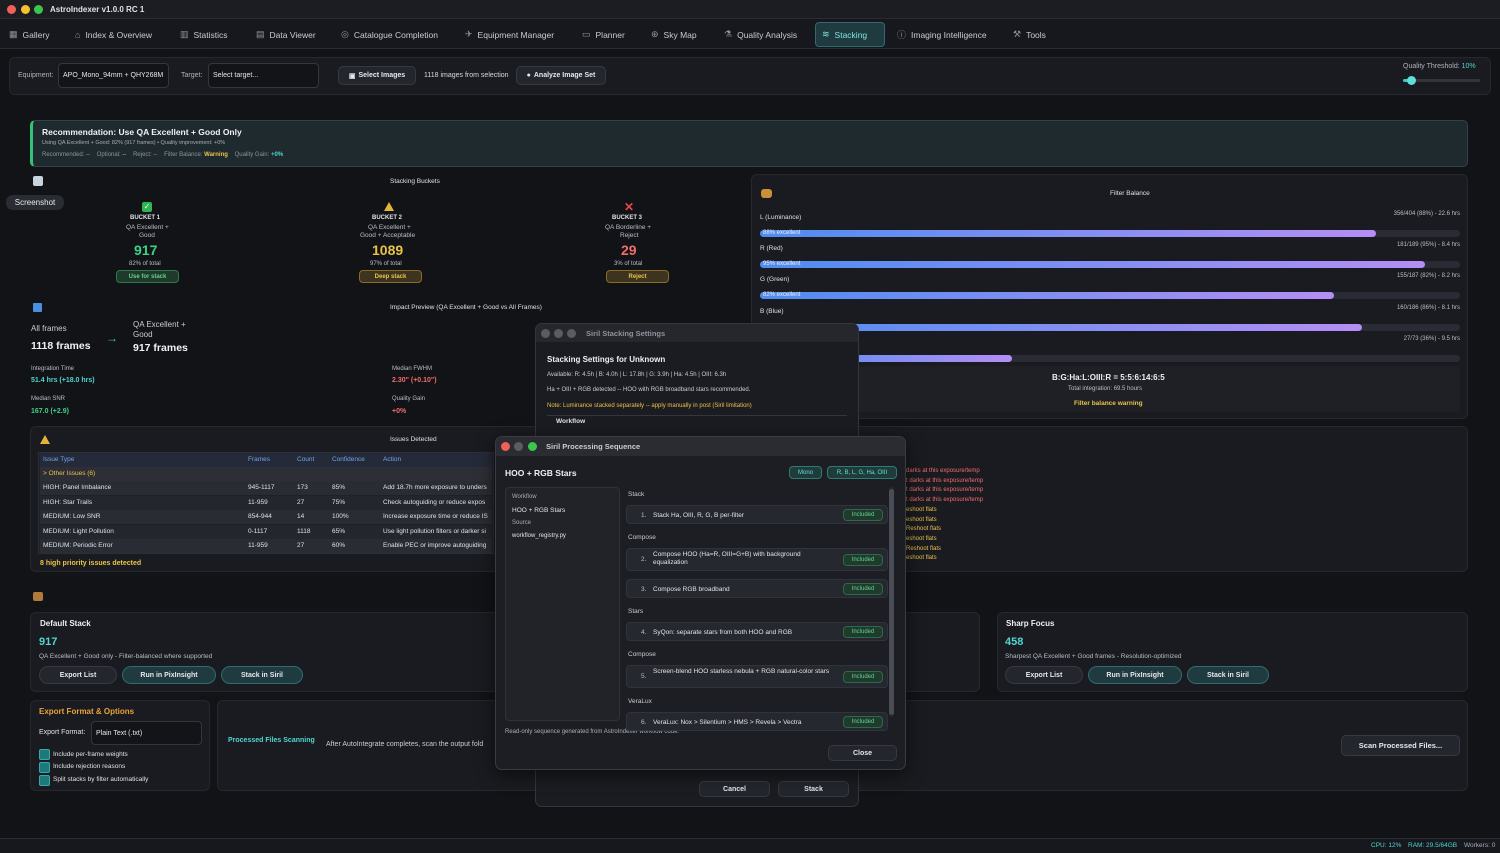 This screenshot has width=1500, height=853. What do you see at coordinates (1029, 34) in the screenshot?
I see `tab-tools: ⚒ Tools` at bounding box center [1029, 34].